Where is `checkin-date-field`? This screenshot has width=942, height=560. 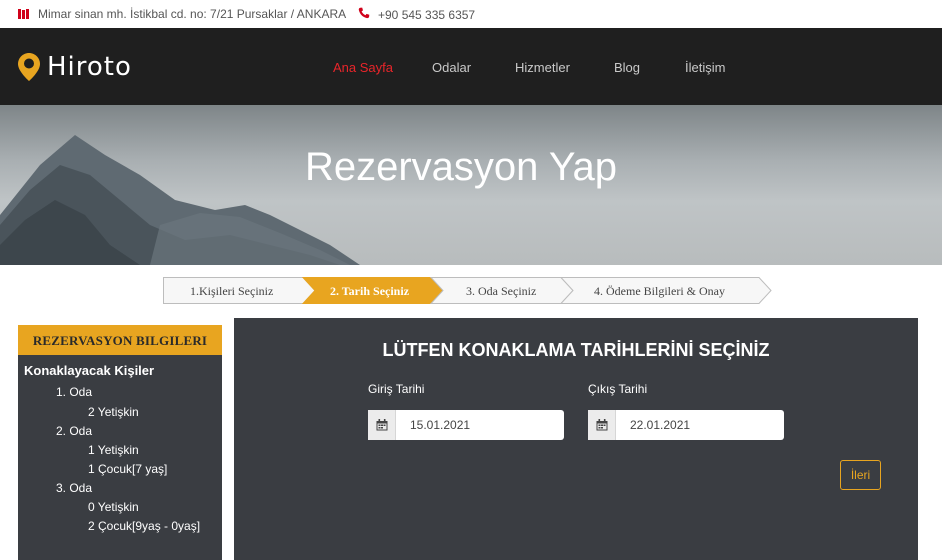
checkin-date-field is located at coordinates (466, 425).